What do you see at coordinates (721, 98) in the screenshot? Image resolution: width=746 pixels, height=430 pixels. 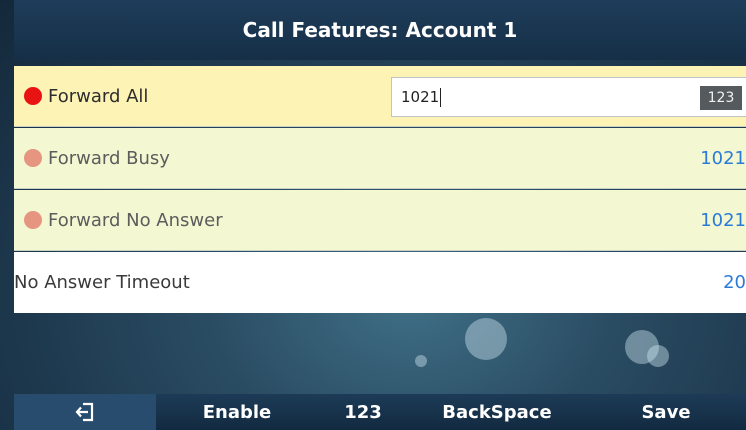 I see `input-mode-badge: 123` at bounding box center [721, 98].